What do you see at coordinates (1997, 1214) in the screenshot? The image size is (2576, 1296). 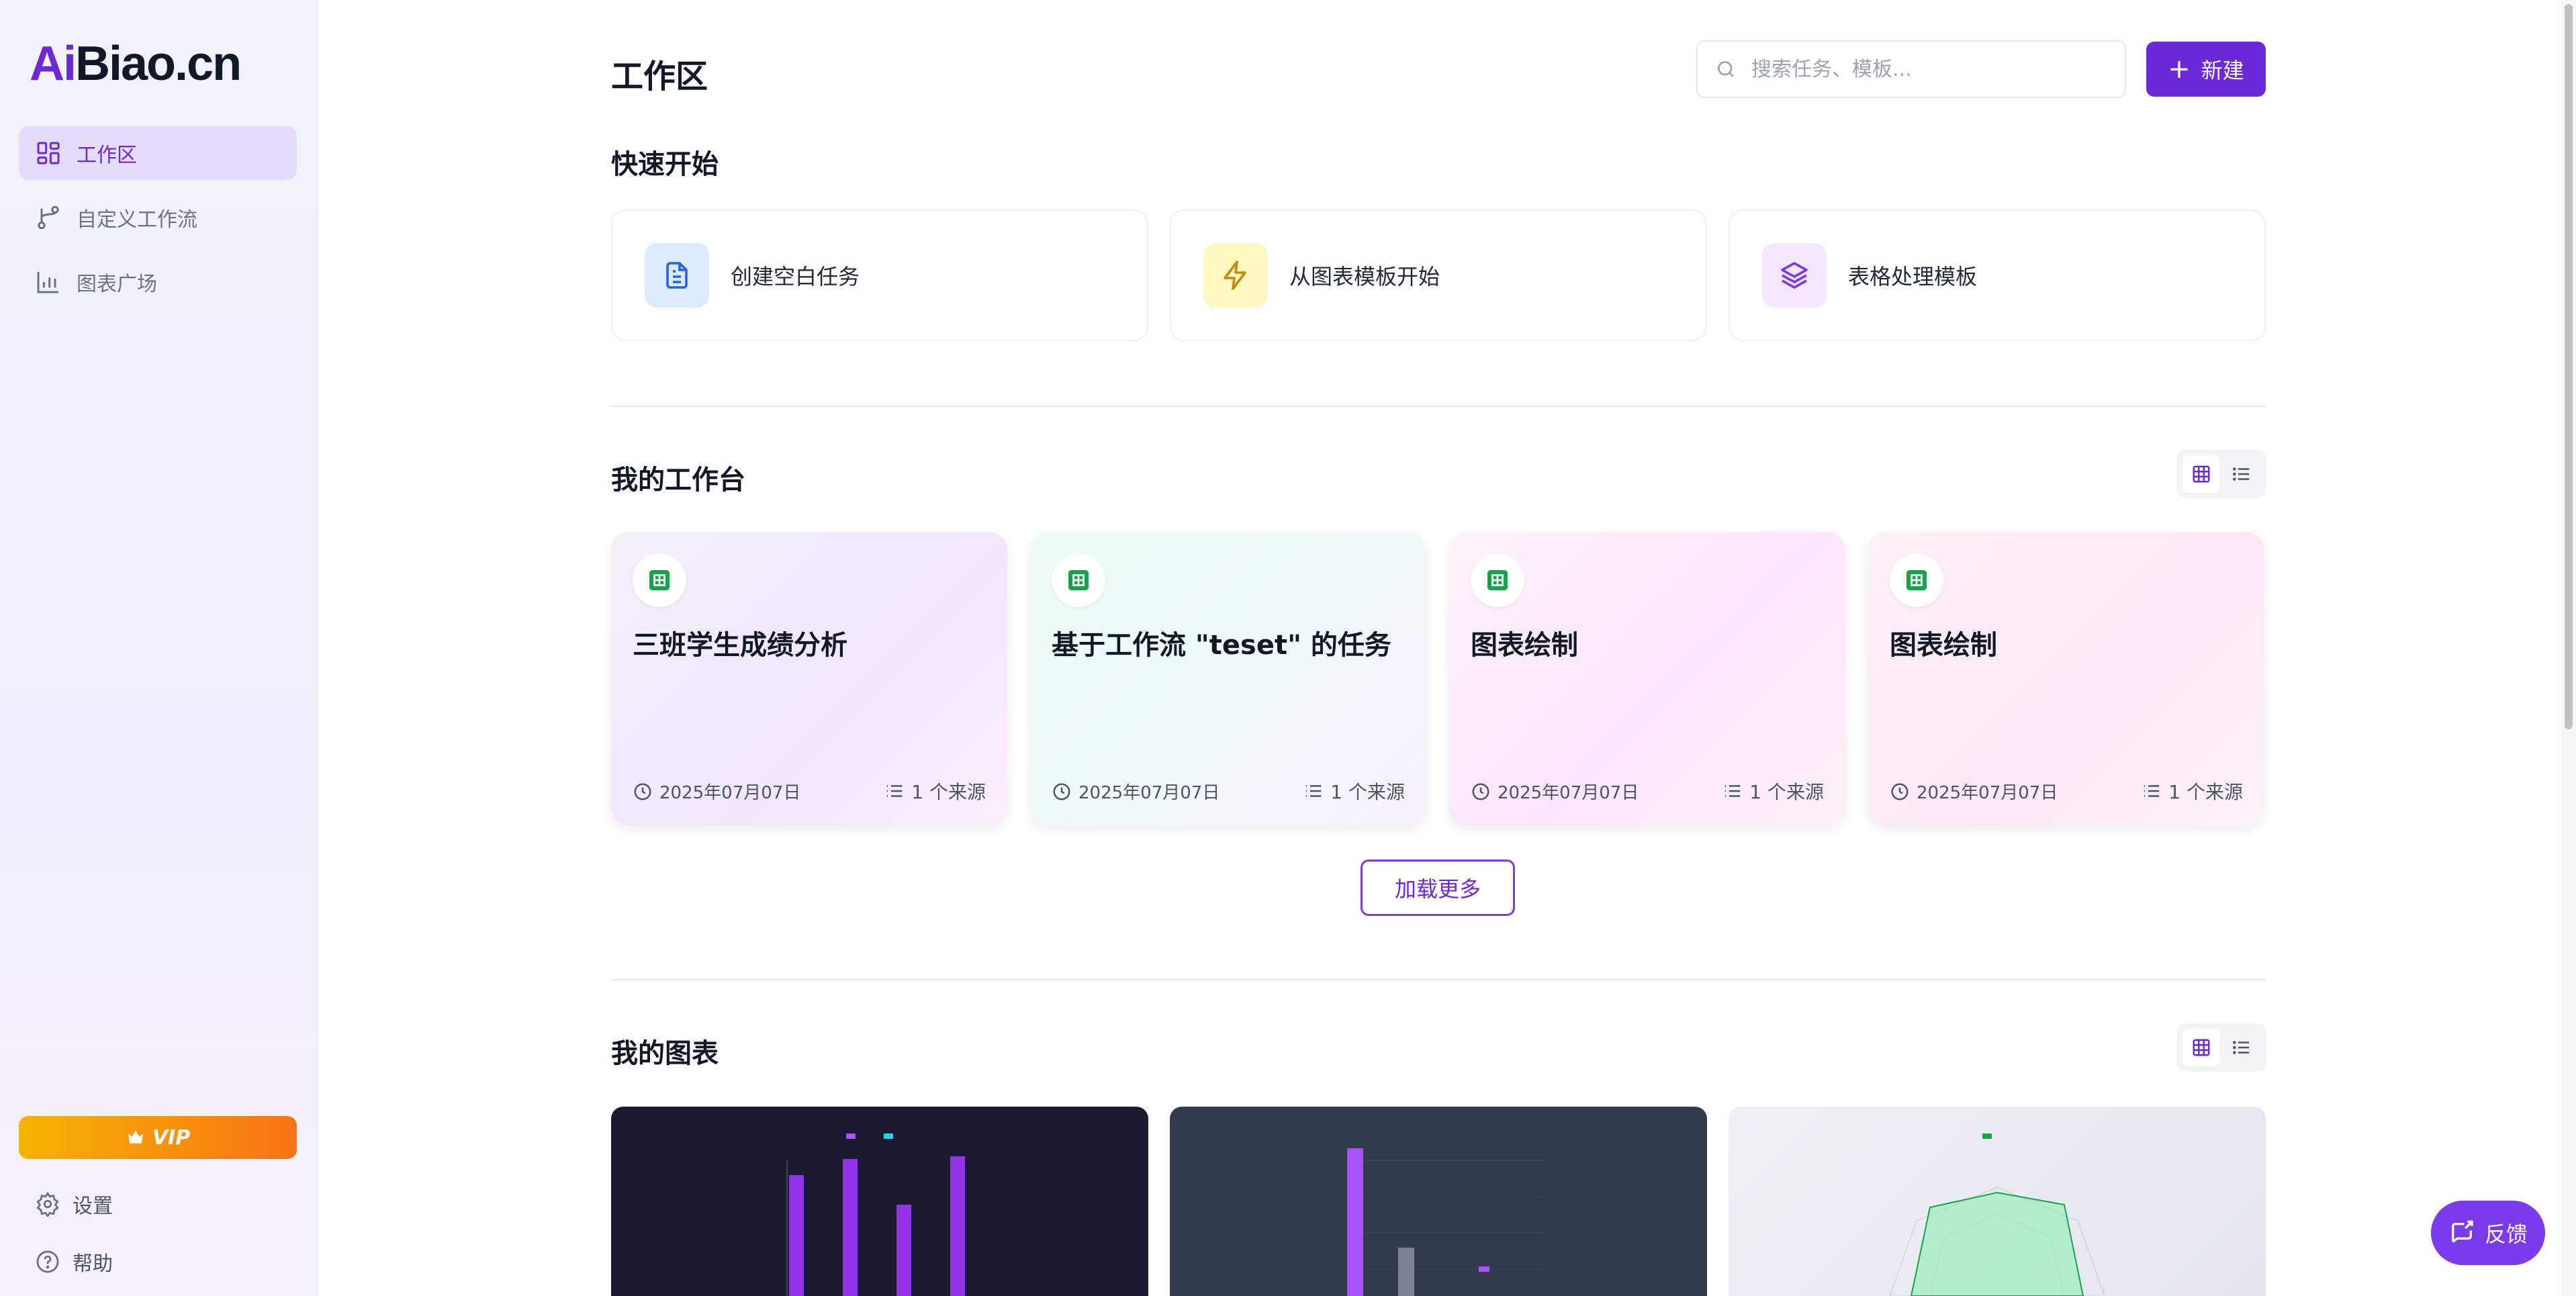 I see `radar-chart-preview` at bounding box center [1997, 1214].